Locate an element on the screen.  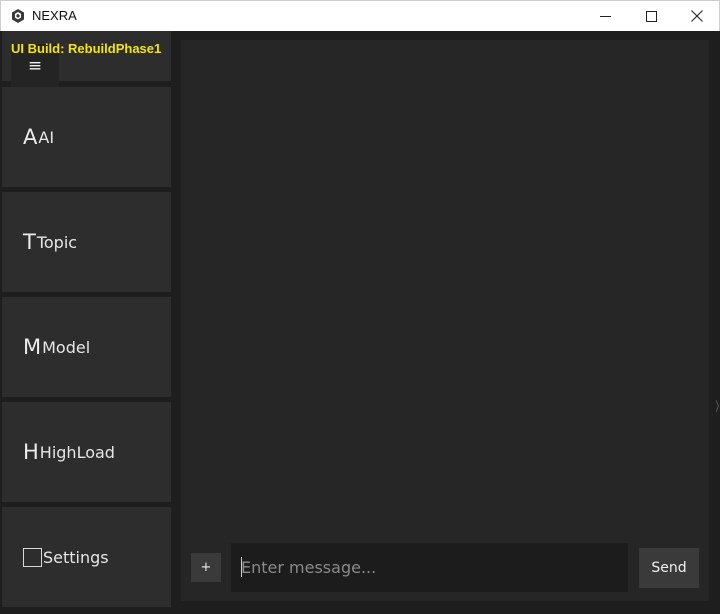
minimize-button is located at coordinates (605, 16).